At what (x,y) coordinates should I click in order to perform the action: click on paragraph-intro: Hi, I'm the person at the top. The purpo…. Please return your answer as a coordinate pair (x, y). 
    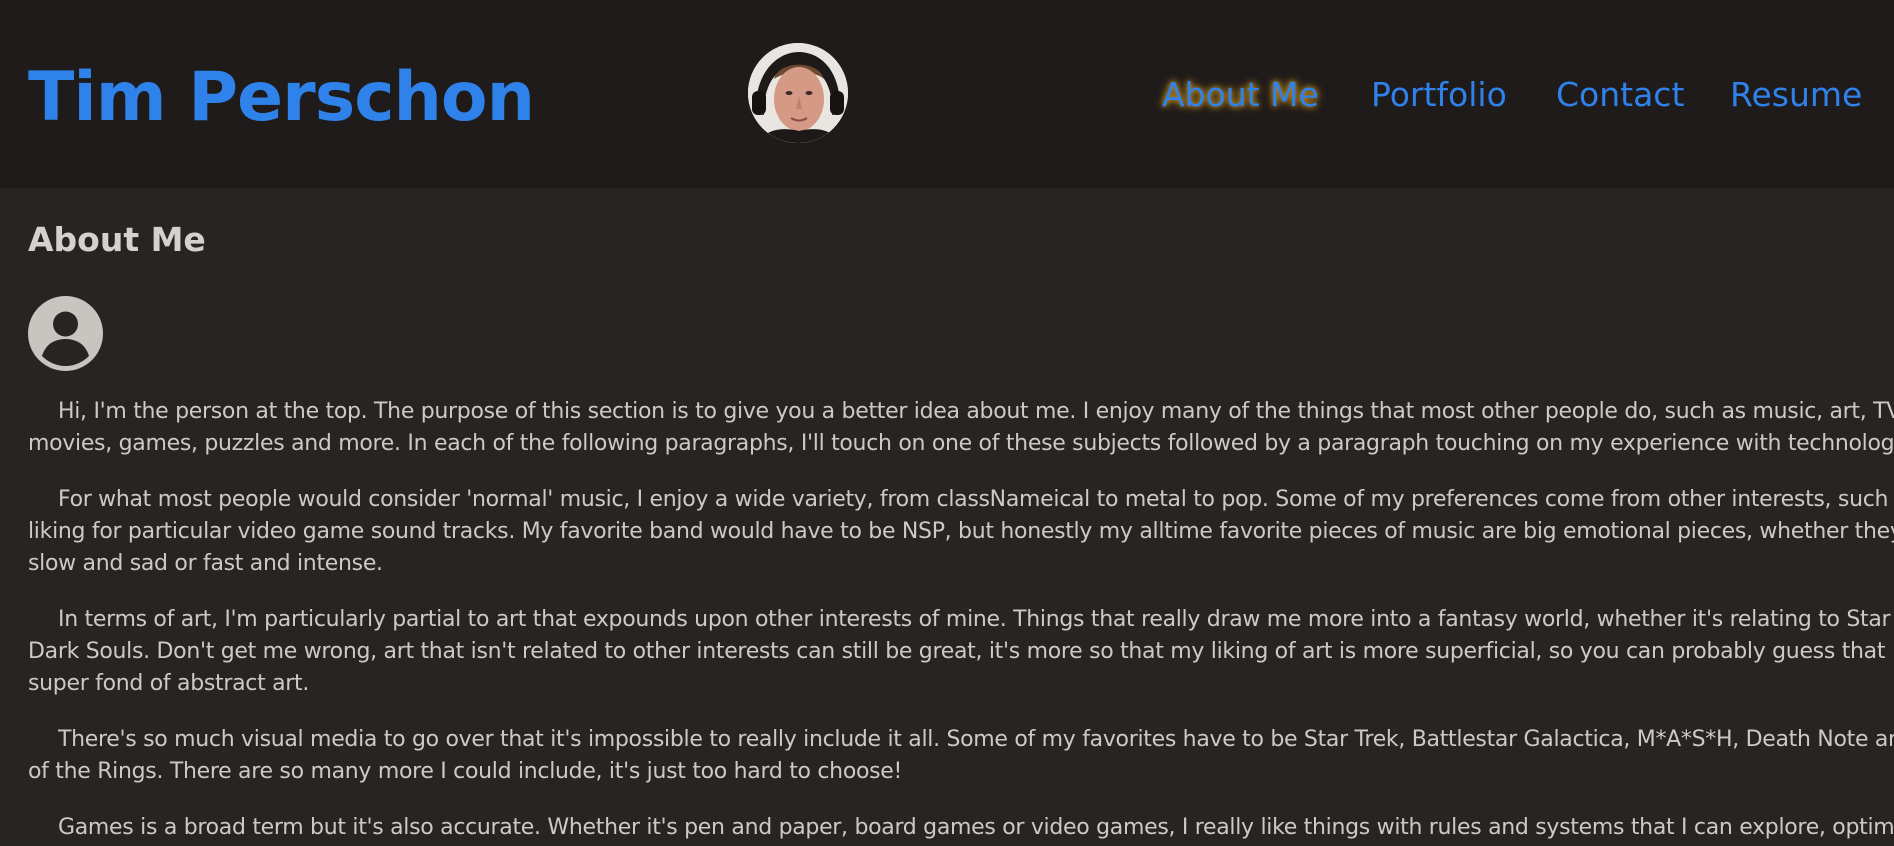
    Looking at the image, I should click on (961, 428).